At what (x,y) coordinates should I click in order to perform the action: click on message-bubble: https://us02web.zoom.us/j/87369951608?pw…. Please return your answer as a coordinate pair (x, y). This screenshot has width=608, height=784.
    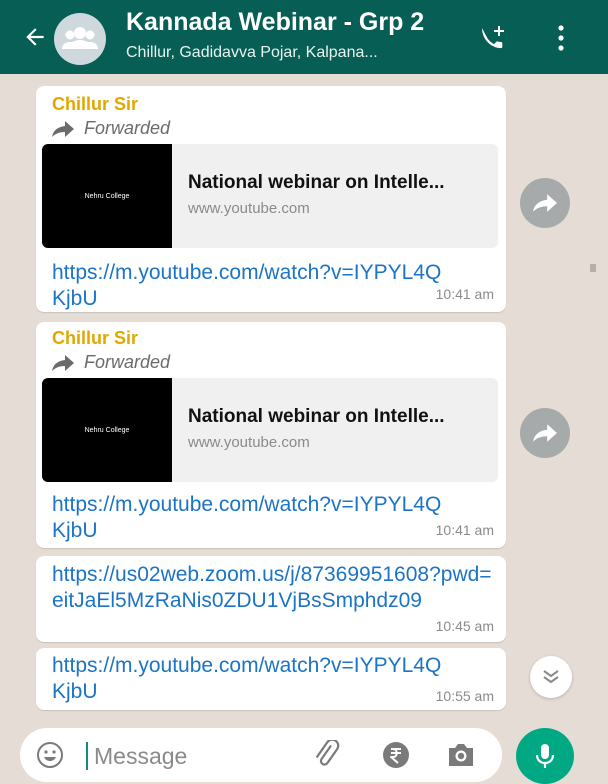
    Looking at the image, I should click on (271, 599).